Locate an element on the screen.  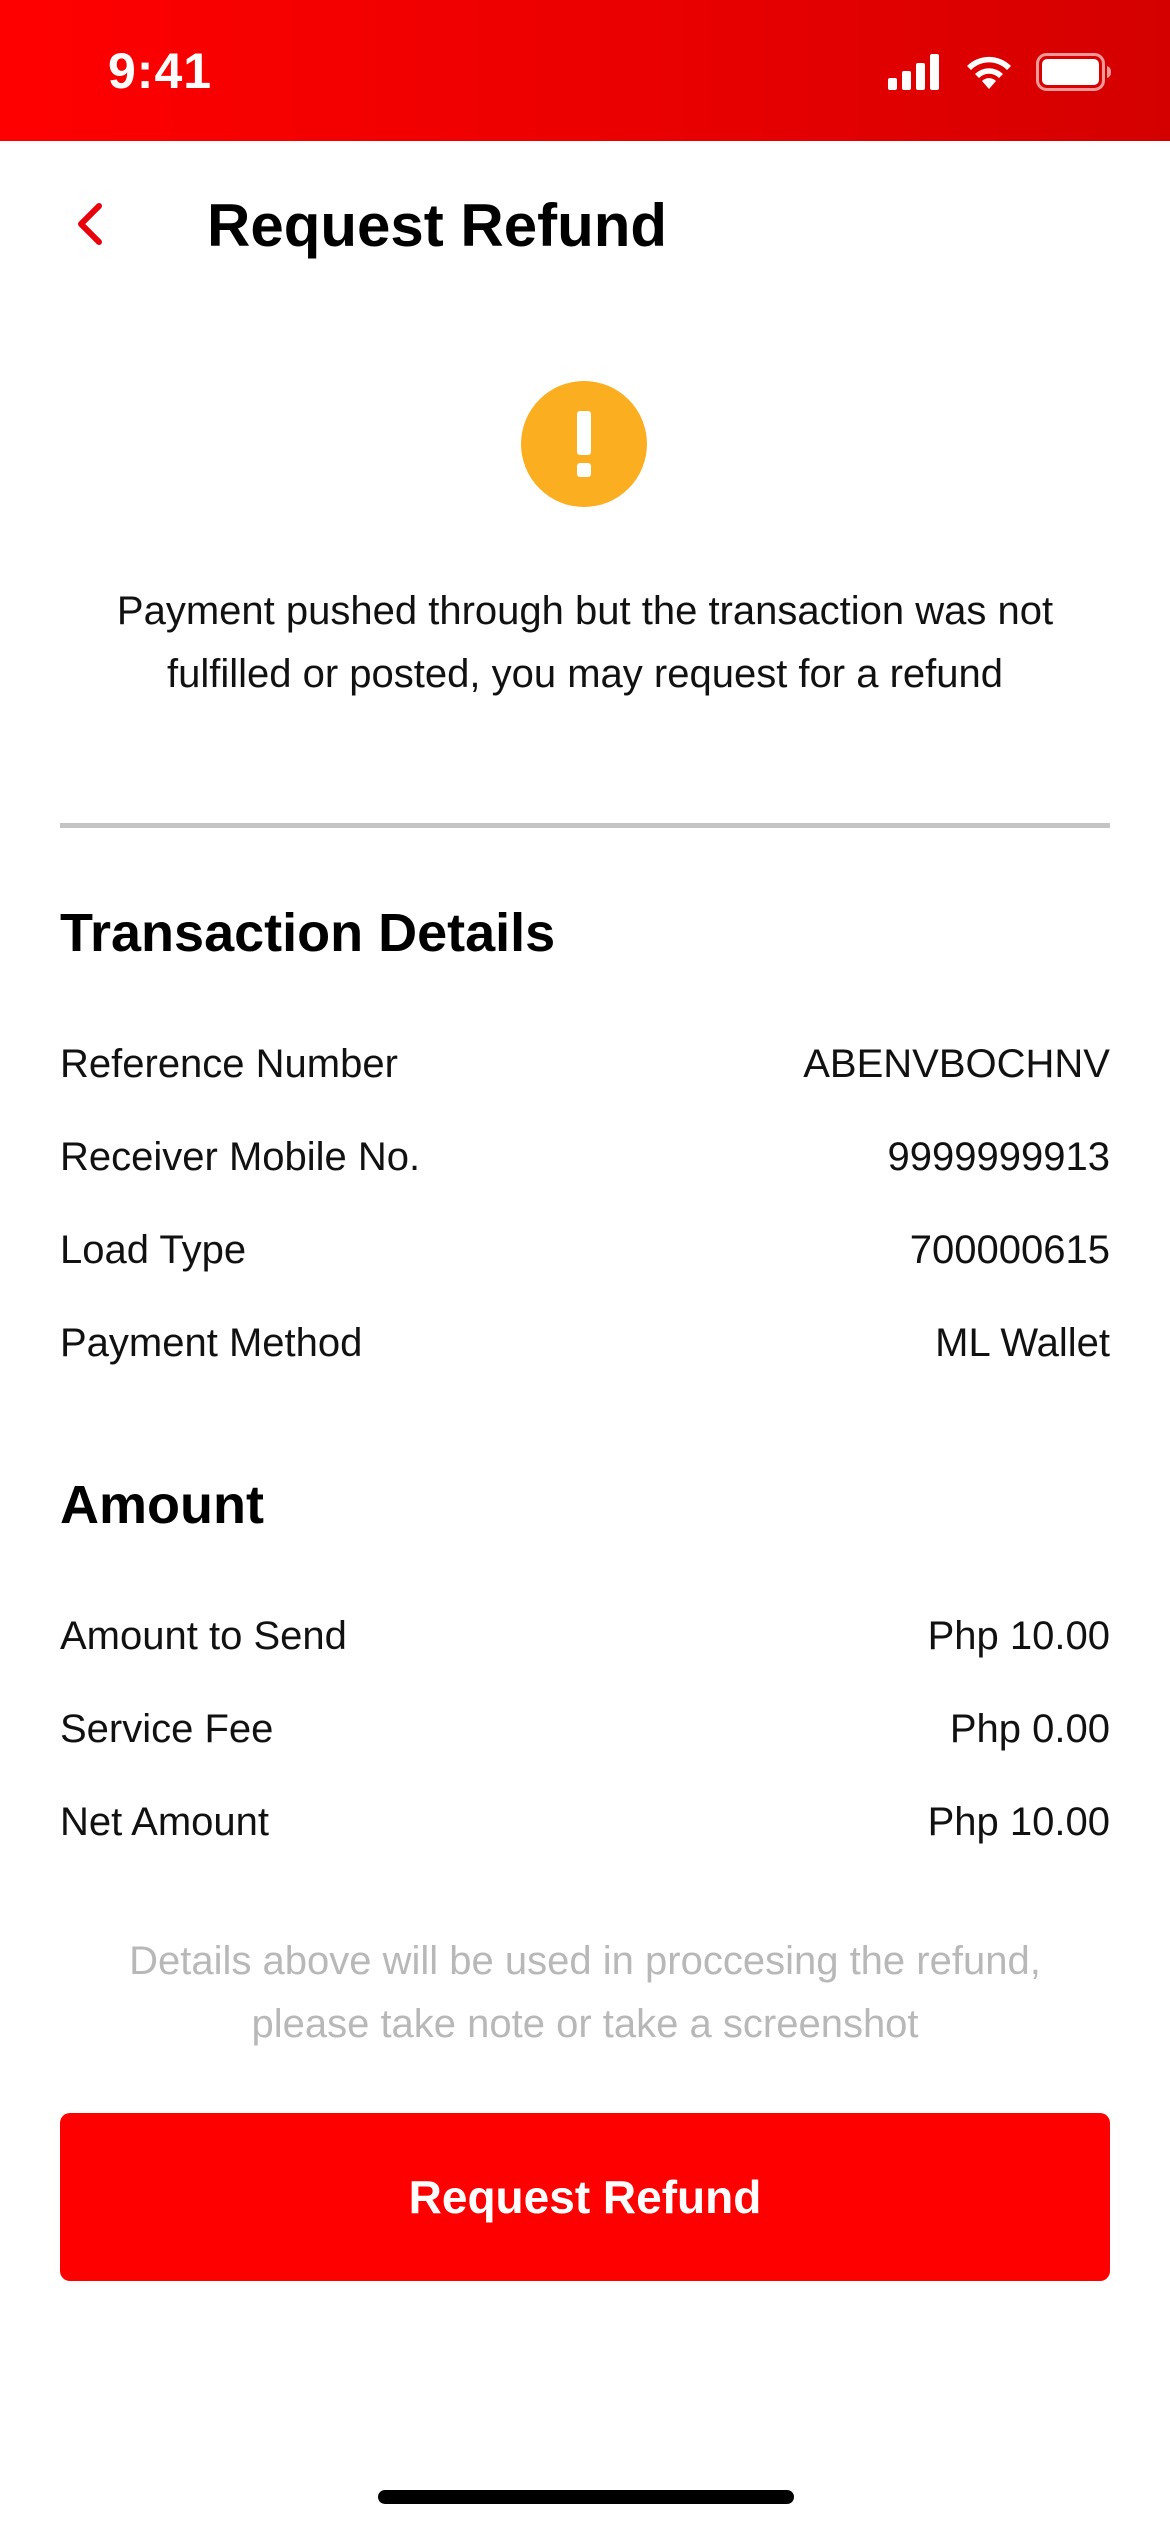
status-bar: 9:41 is located at coordinates (585, 70).